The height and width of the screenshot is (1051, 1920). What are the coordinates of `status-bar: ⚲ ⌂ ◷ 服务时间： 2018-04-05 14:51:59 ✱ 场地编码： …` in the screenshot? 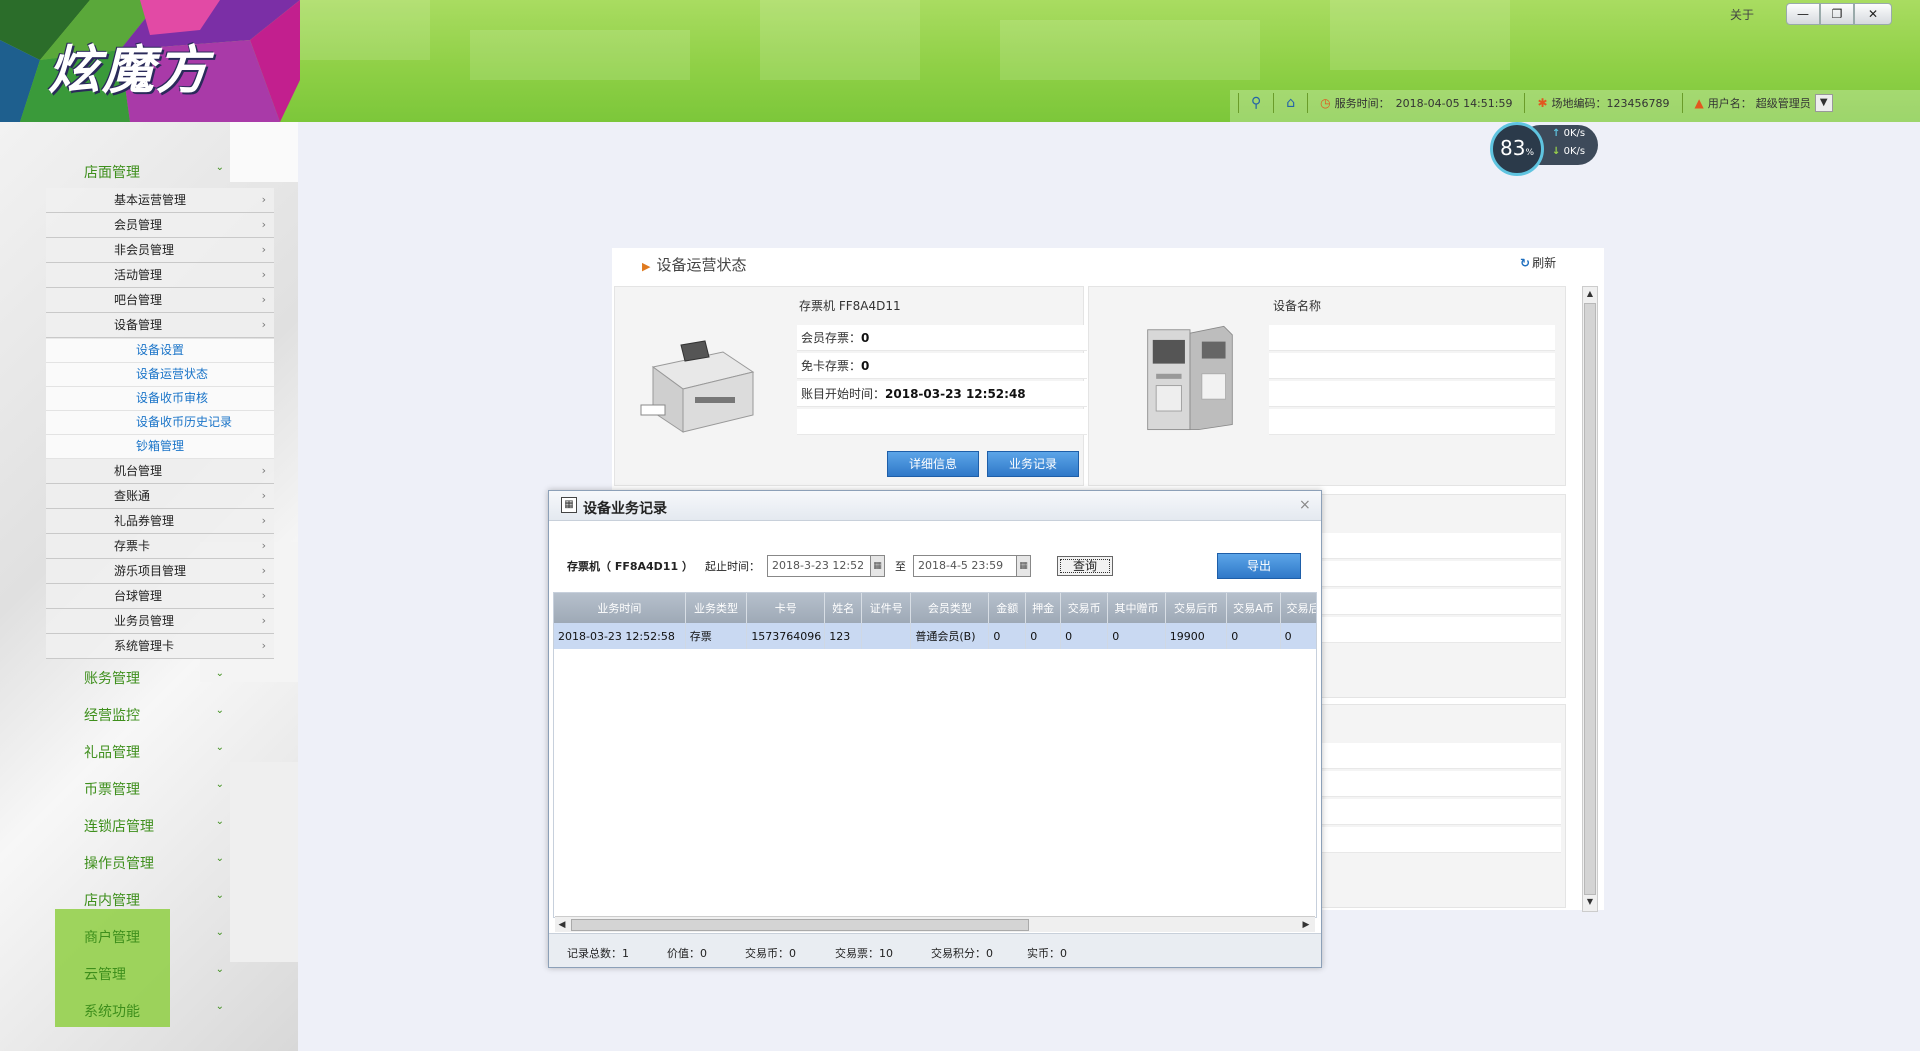 It's located at (1529, 103).